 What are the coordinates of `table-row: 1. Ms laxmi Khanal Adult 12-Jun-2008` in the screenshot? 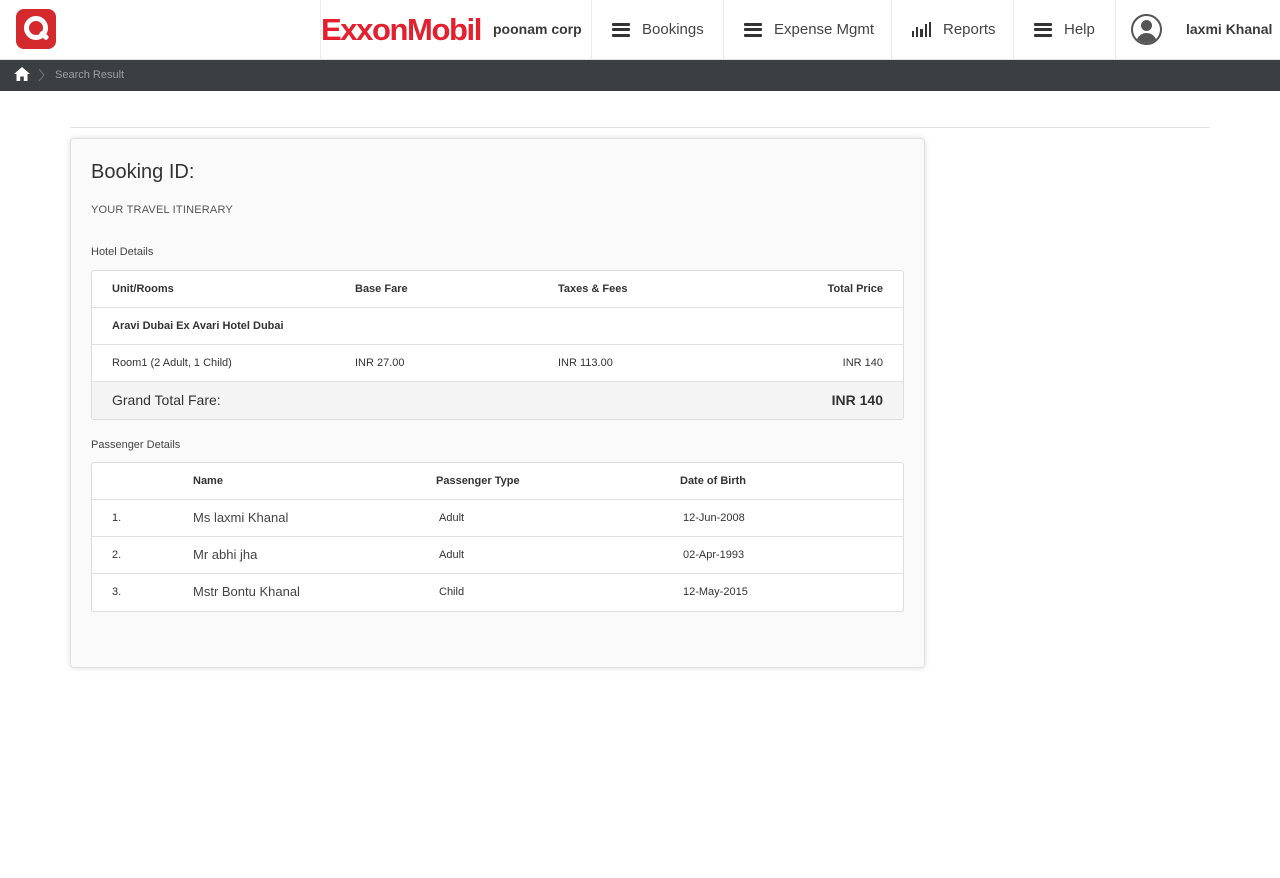 It's located at (497, 518).